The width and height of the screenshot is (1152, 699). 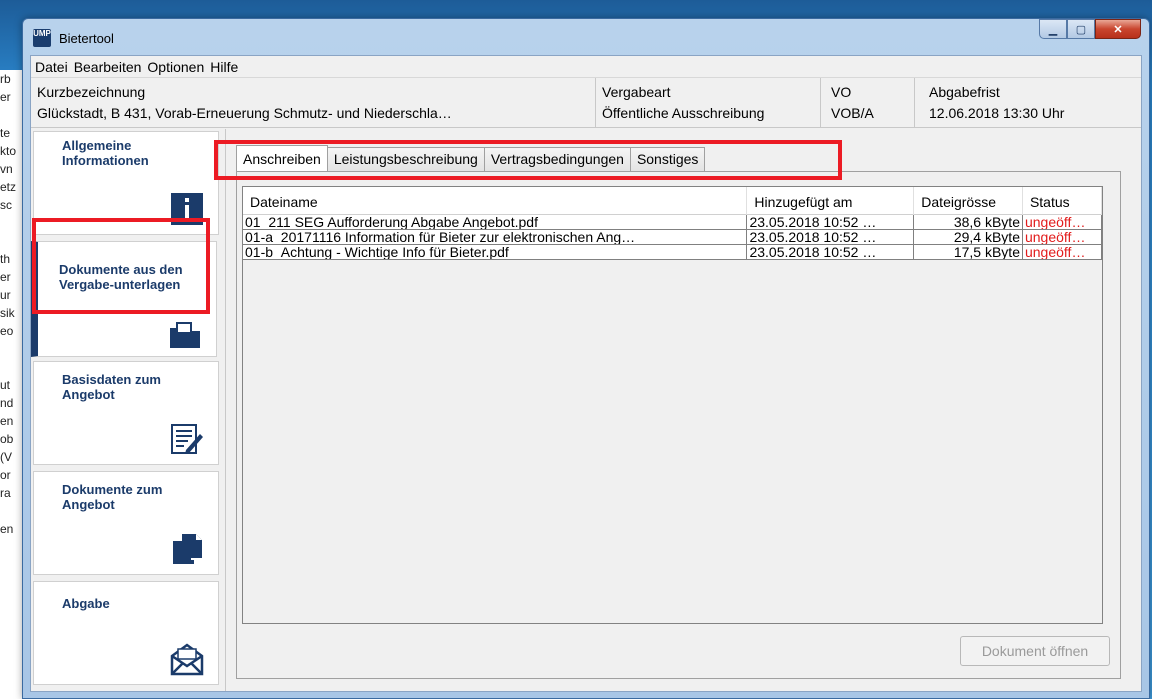 I want to click on tab-anschreiben: Anschreiben, so click(x=282, y=158).